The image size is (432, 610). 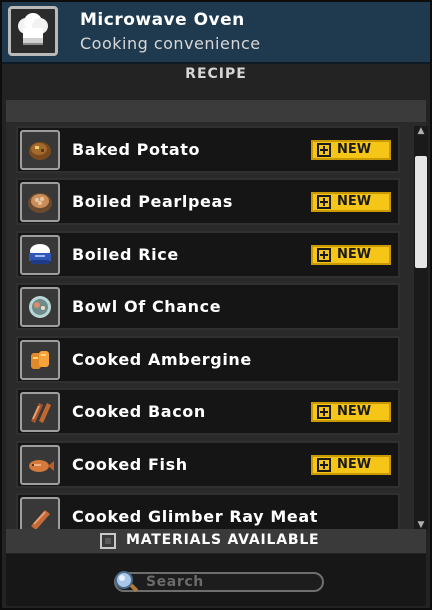 I want to click on cooked-ambergine-icon, so click(x=40, y=360).